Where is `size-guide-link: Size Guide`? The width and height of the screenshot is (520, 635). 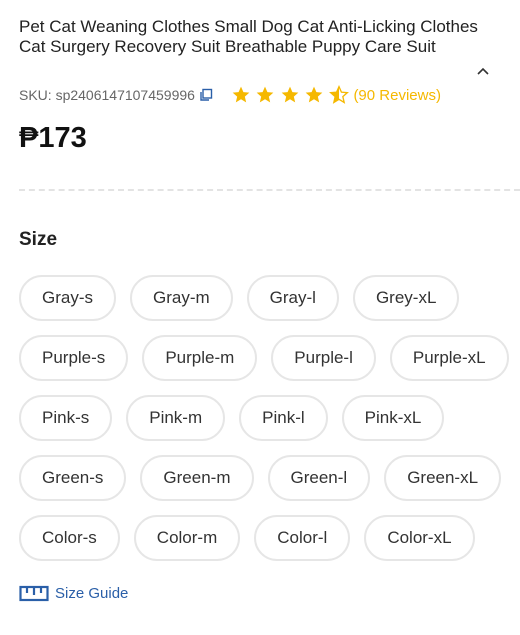 size-guide-link: Size Guide is located at coordinates (73, 593).